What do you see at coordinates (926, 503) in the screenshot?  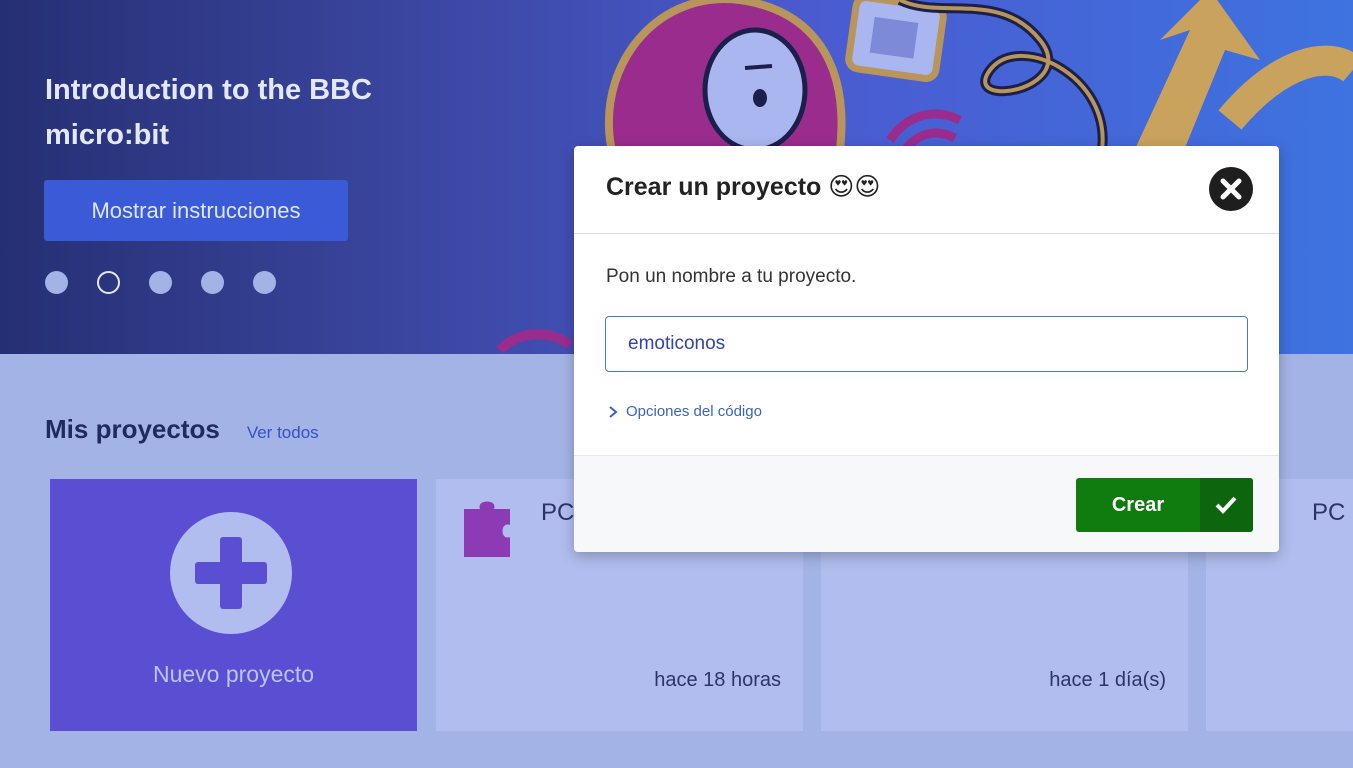 I see `dialog-footer: Crear` at bounding box center [926, 503].